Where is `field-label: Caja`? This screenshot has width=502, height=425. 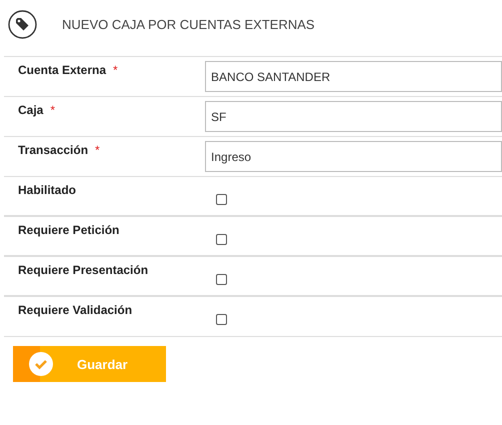 field-label: Caja is located at coordinates (31, 110).